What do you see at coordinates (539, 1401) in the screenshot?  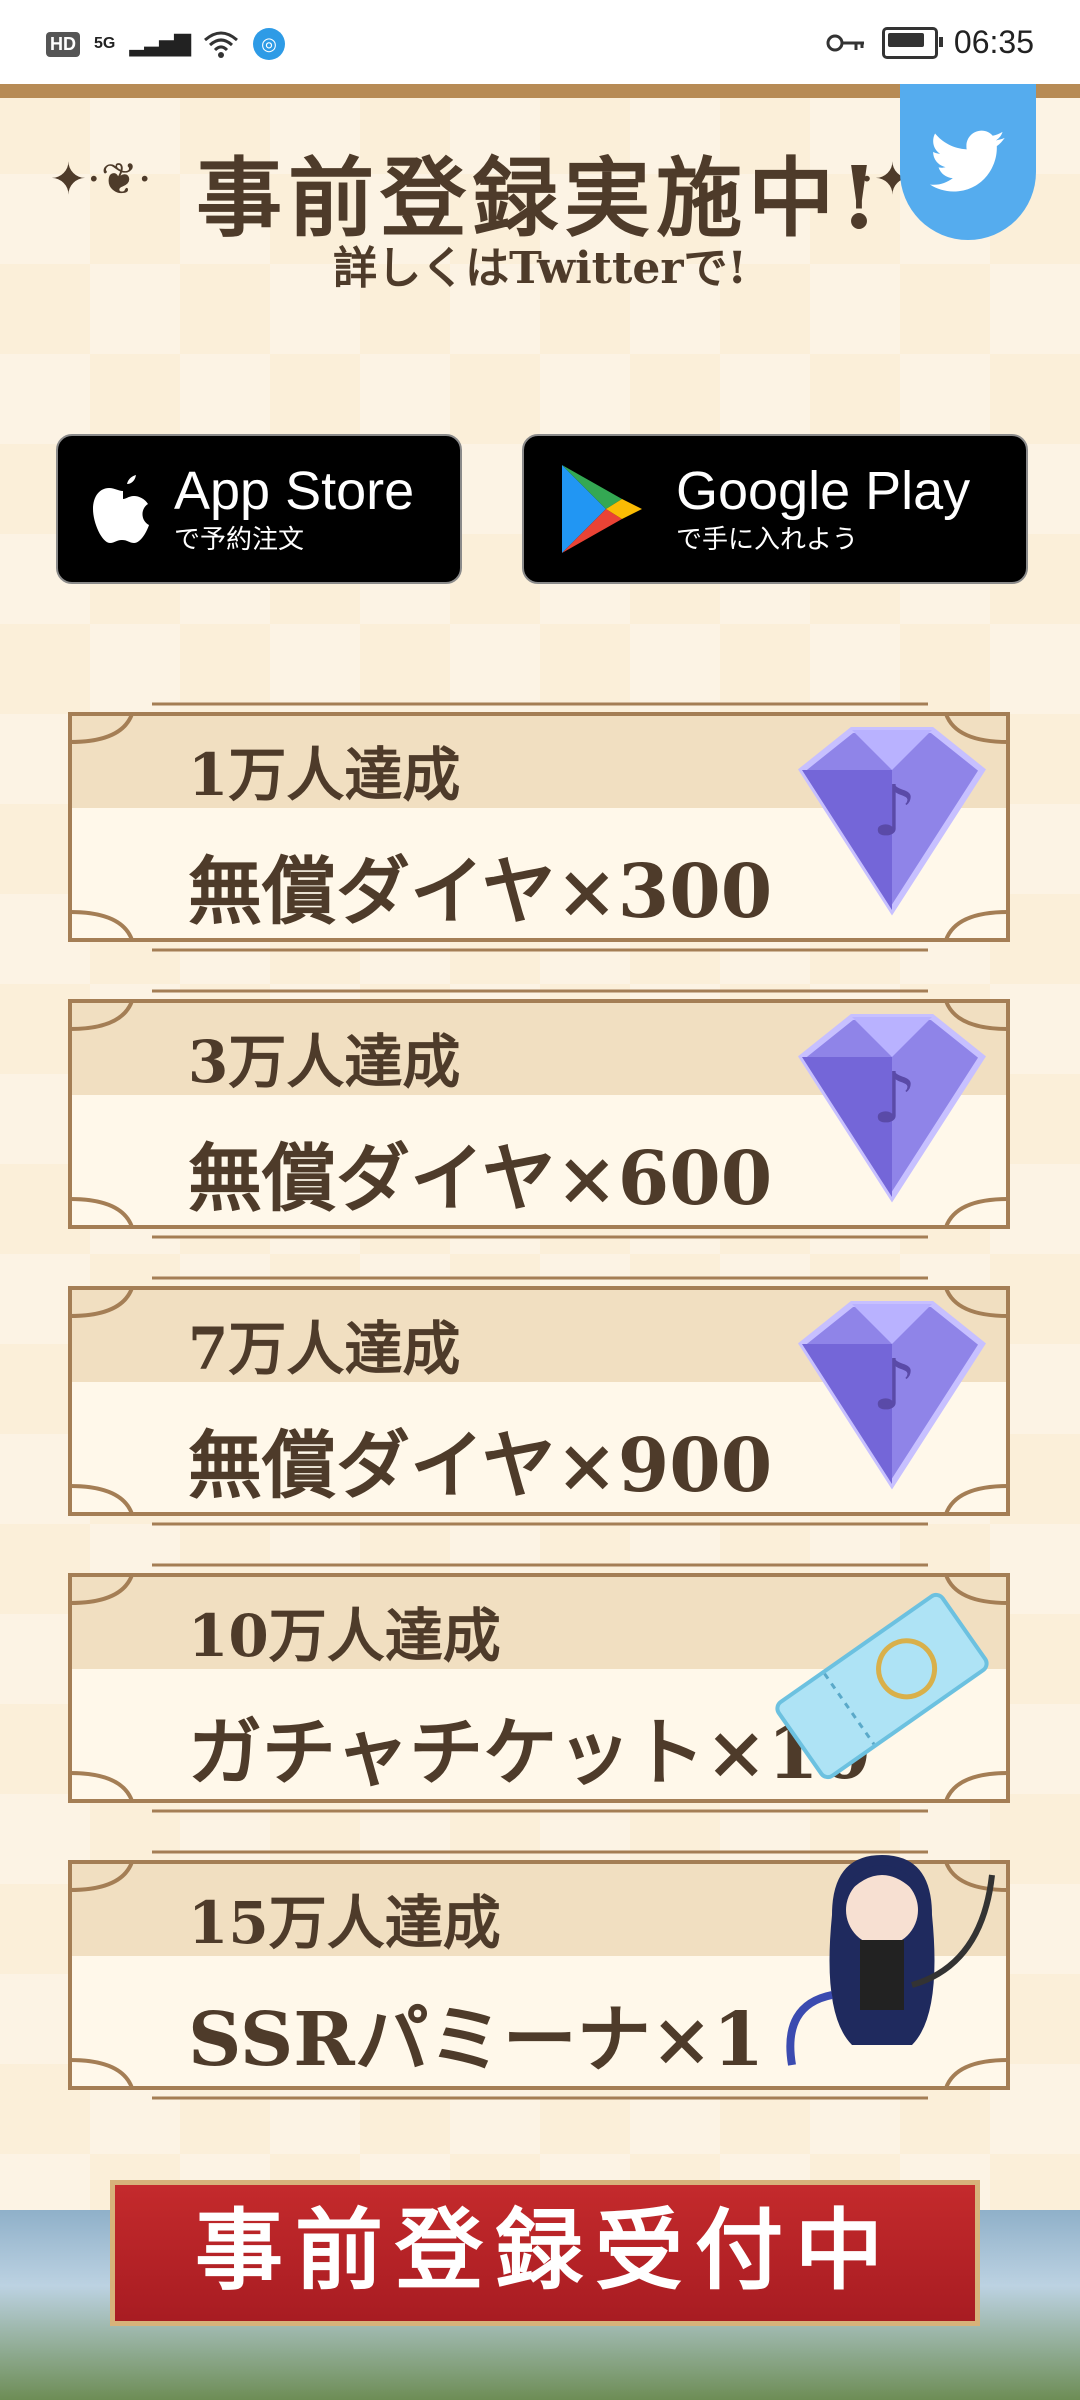 I see `reward-card-3: 7万人達成 無償ダイヤ×900 ♪` at bounding box center [539, 1401].